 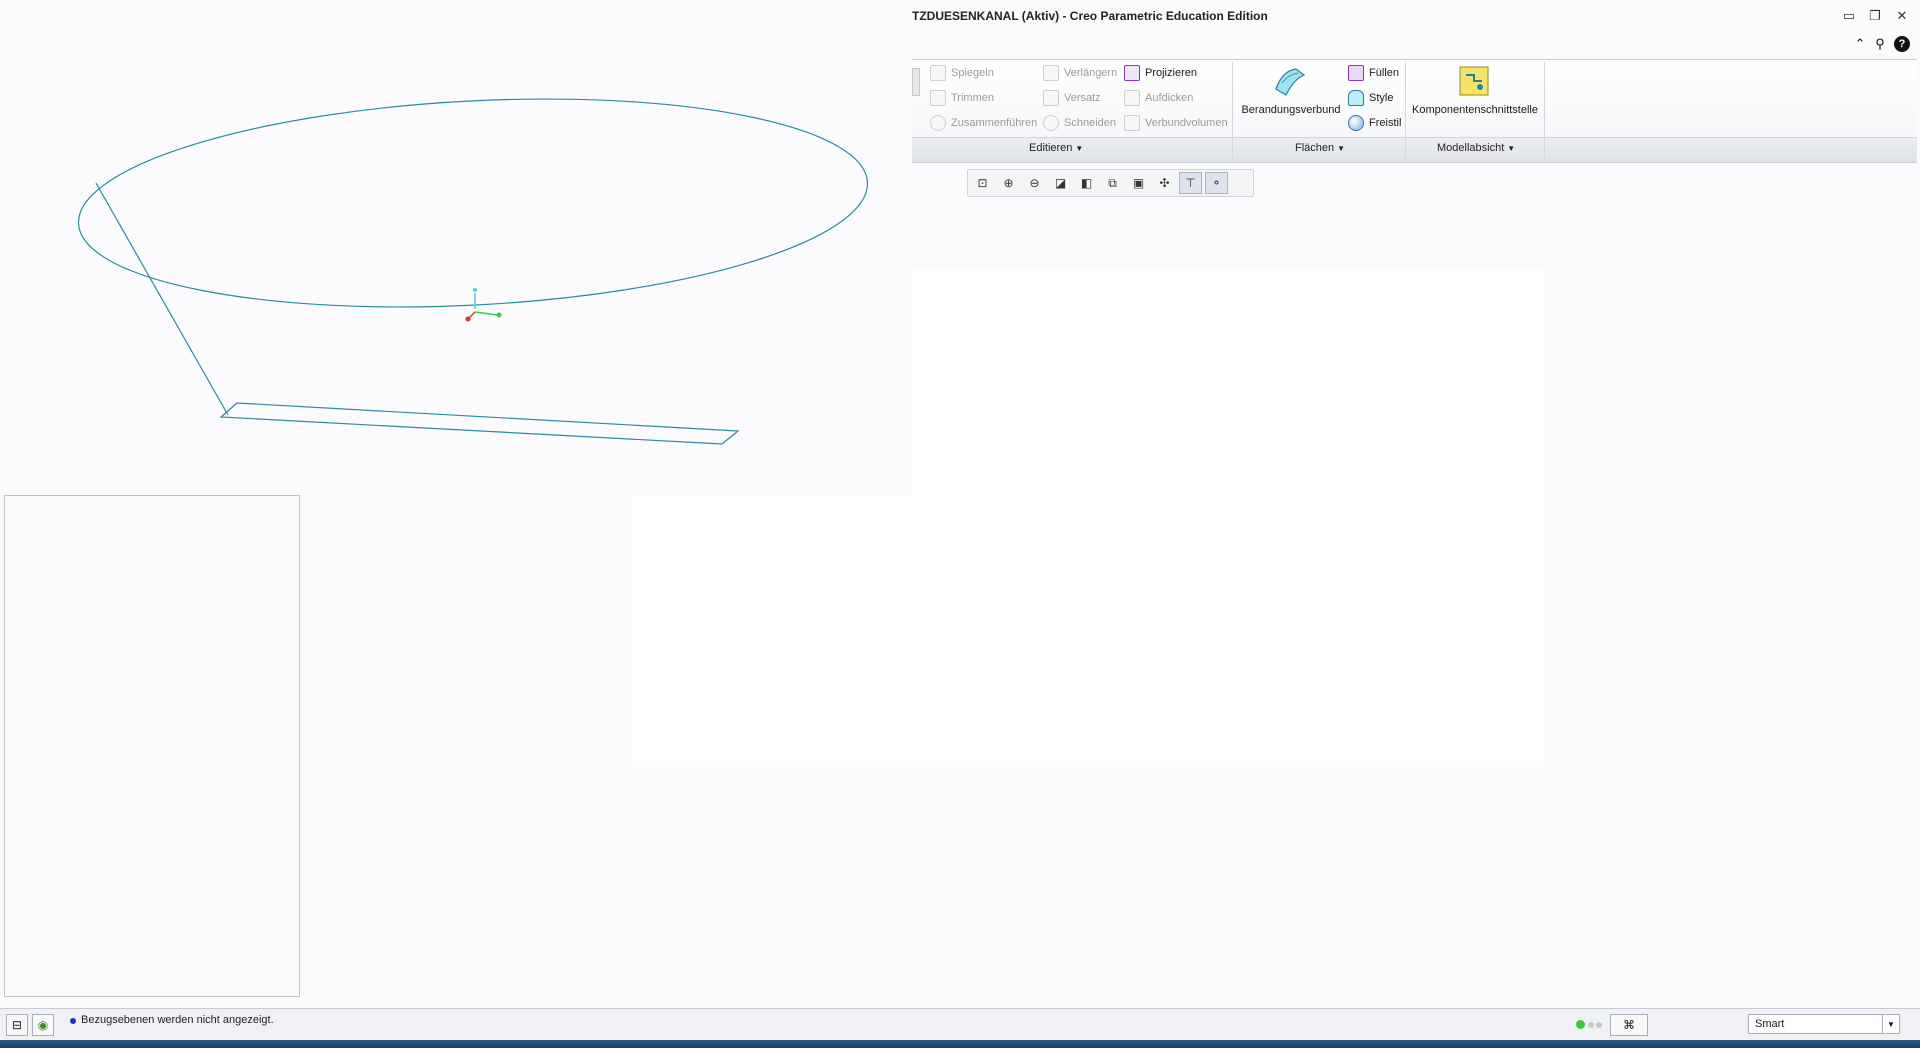 I want to click on style-button: Style, so click(x=1370, y=98).